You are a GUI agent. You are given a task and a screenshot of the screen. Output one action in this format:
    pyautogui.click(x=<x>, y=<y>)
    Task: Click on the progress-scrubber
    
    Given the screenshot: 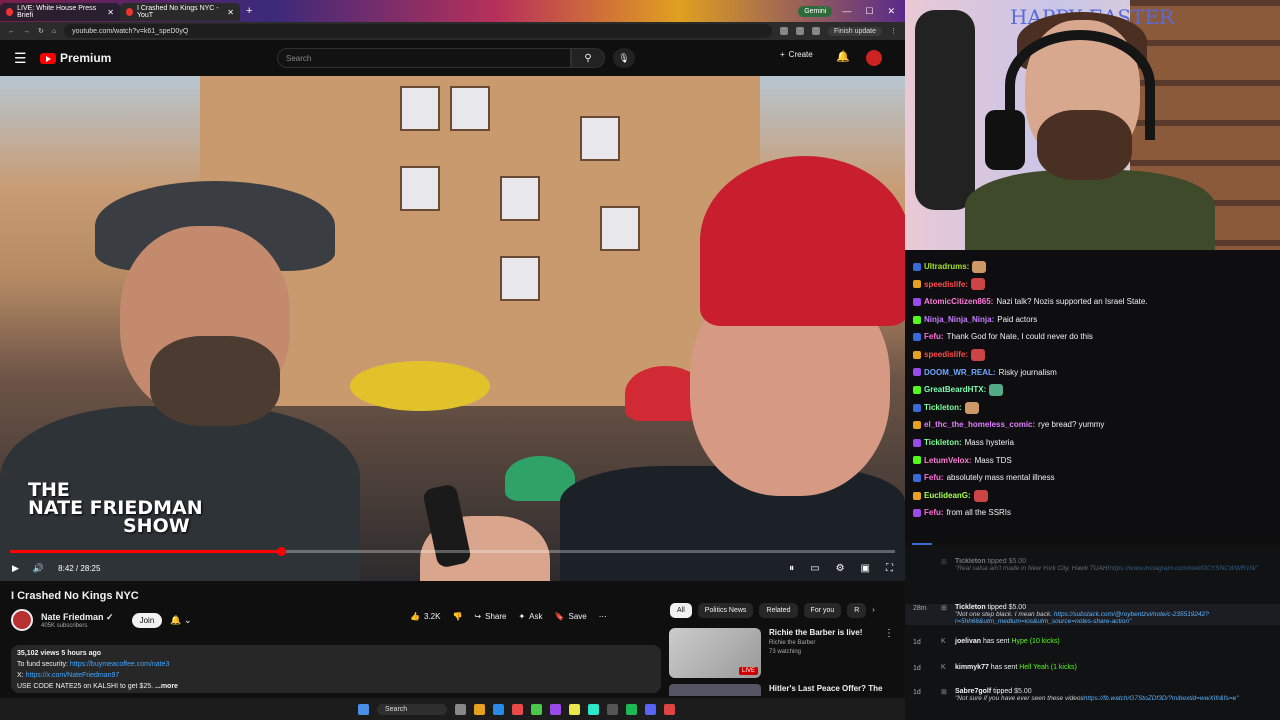 What is the action you would take?
    pyautogui.click(x=281, y=551)
    